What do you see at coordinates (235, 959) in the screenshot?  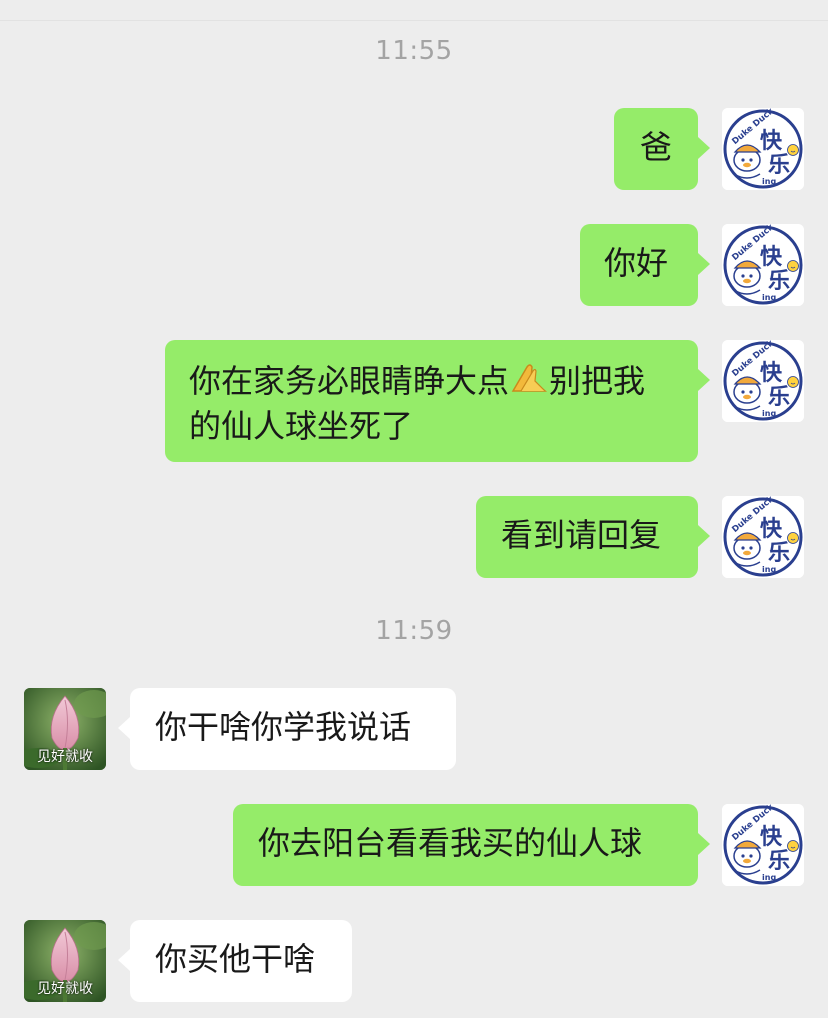 I see `message-text: 你买他干啥` at bounding box center [235, 959].